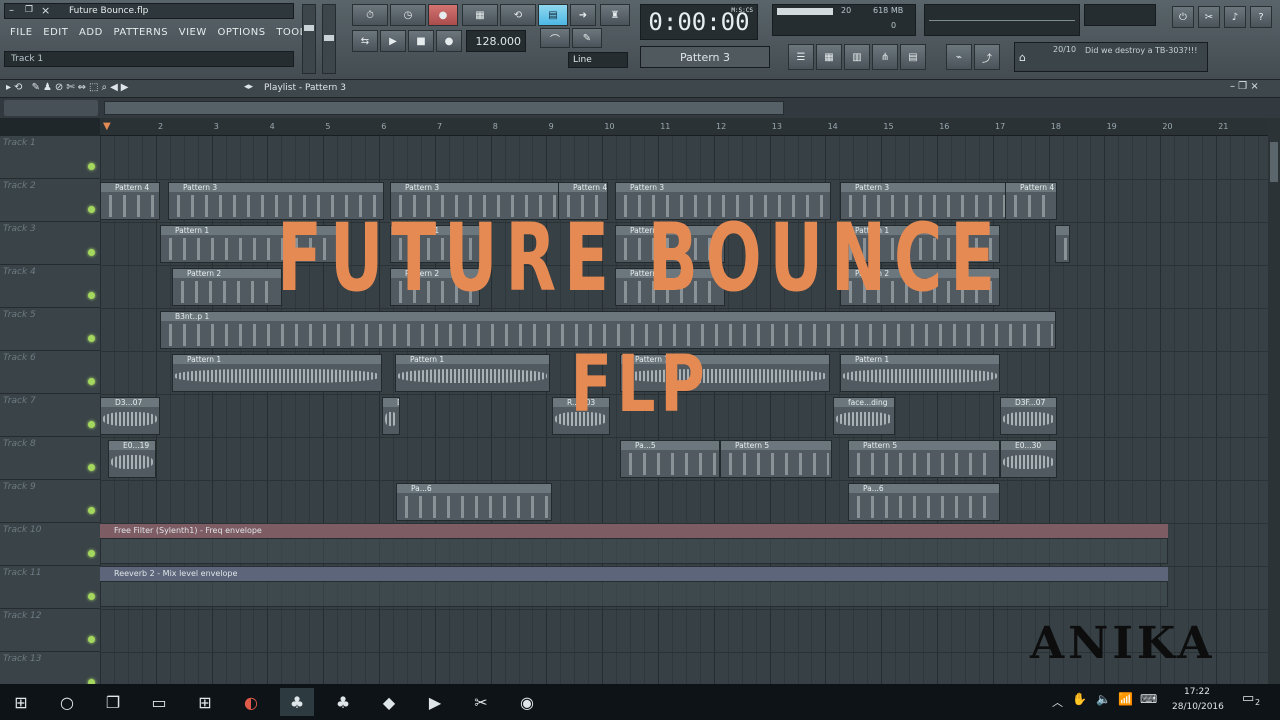 The width and height of the screenshot is (1280, 720). What do you see at coordinates (435, 702) in the screenshot?
I see `media-icon: ▶` at bounding box center [435, 702].